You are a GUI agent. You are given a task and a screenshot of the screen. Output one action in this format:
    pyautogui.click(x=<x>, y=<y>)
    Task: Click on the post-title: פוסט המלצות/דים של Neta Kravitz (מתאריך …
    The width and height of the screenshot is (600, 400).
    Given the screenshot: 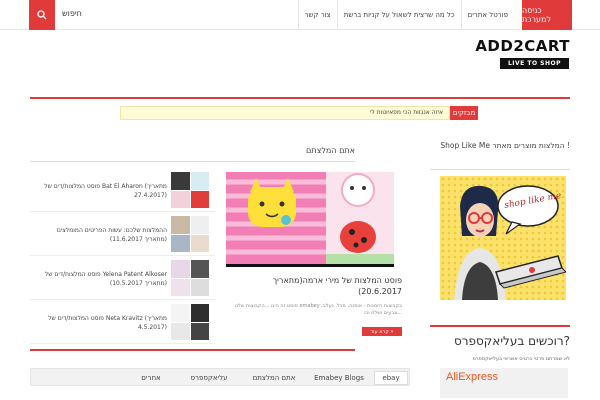 What is the action you would take?
    pyautogui.click(x=101, y=323)
    